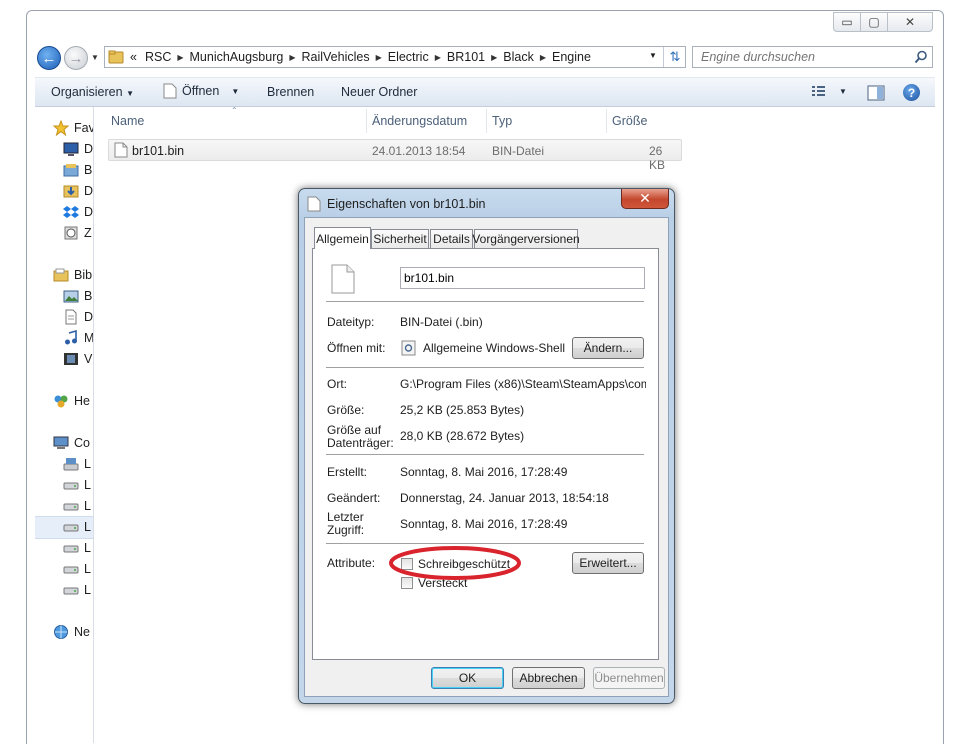 The width and height of the screenshot is (963, 744). I want to click on tab-details: Details, so click(451, 238).